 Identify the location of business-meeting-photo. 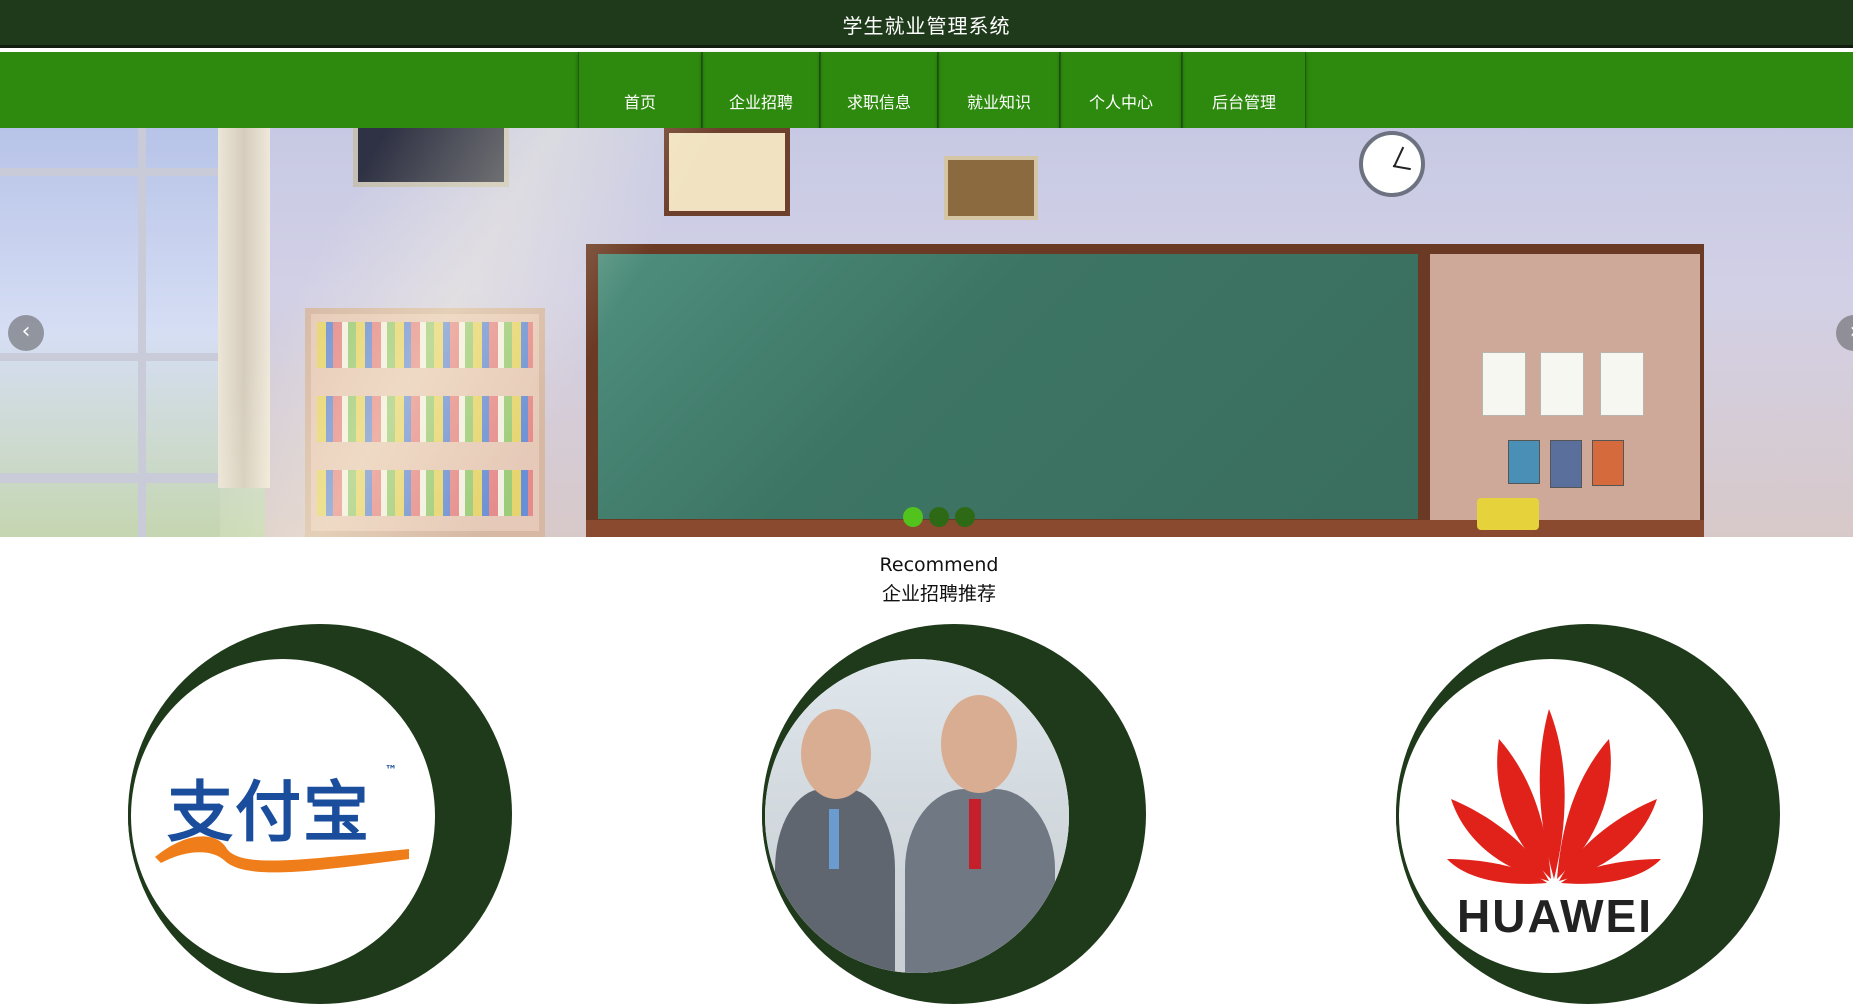
(917, 816).